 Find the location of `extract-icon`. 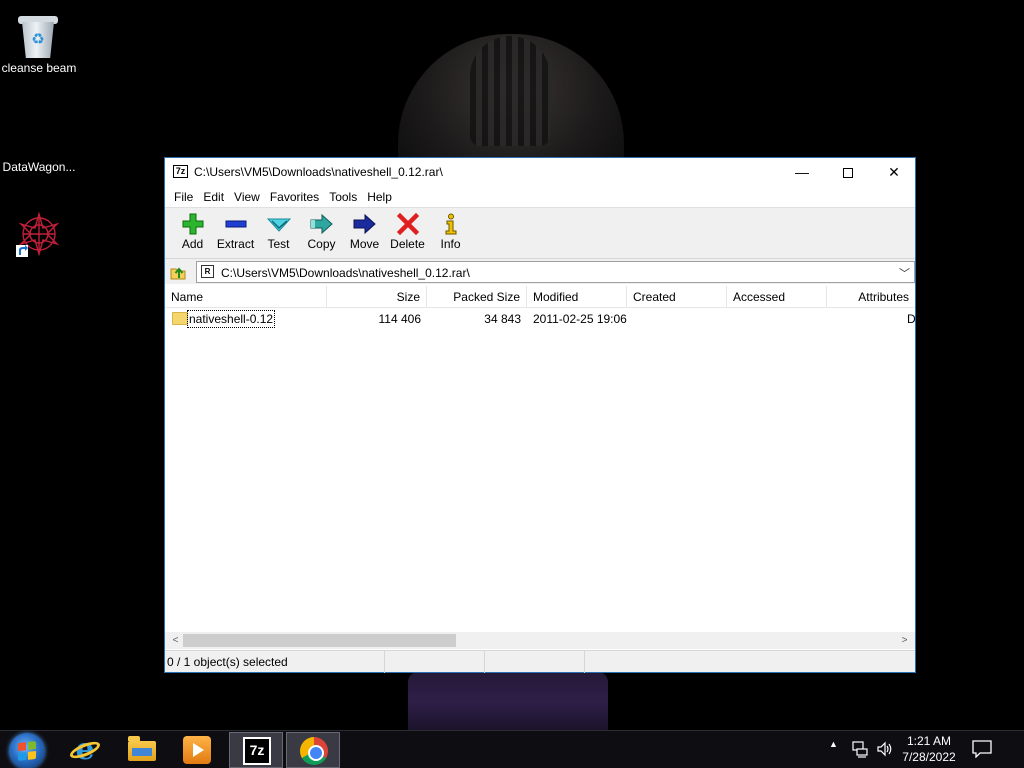

extract-icon is located at coordinates (235, 224).